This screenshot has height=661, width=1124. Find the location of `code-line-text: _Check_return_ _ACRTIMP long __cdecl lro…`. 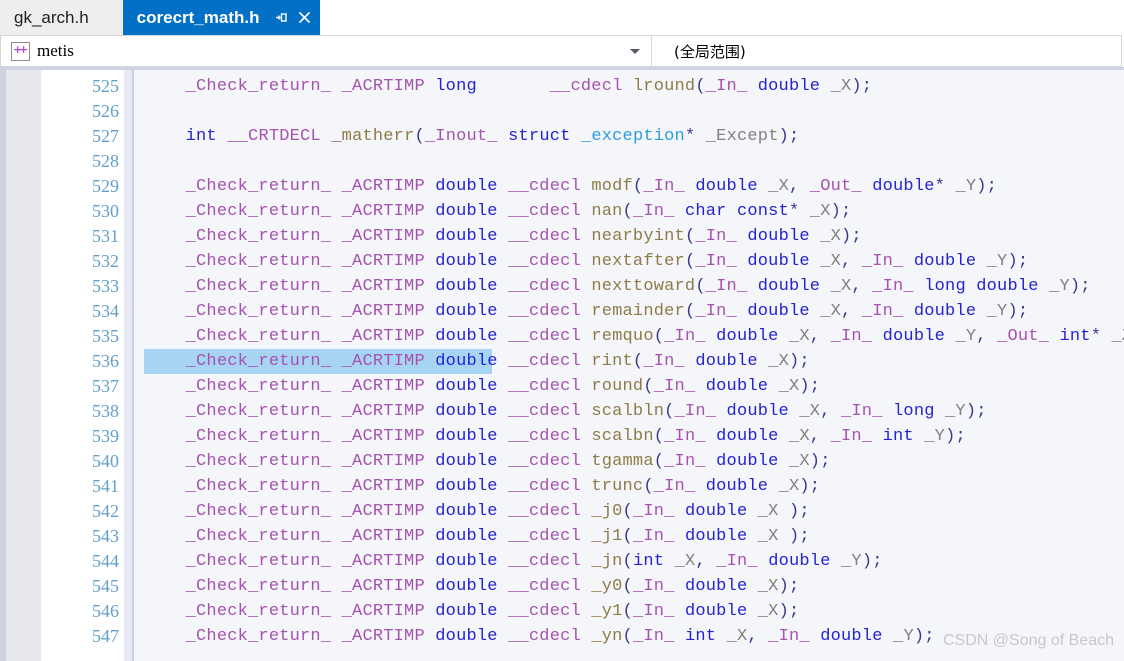

code-line-text: _Check_return_ _ACRTIMP long __cdecl lro… is located at coordinates (508, 86).